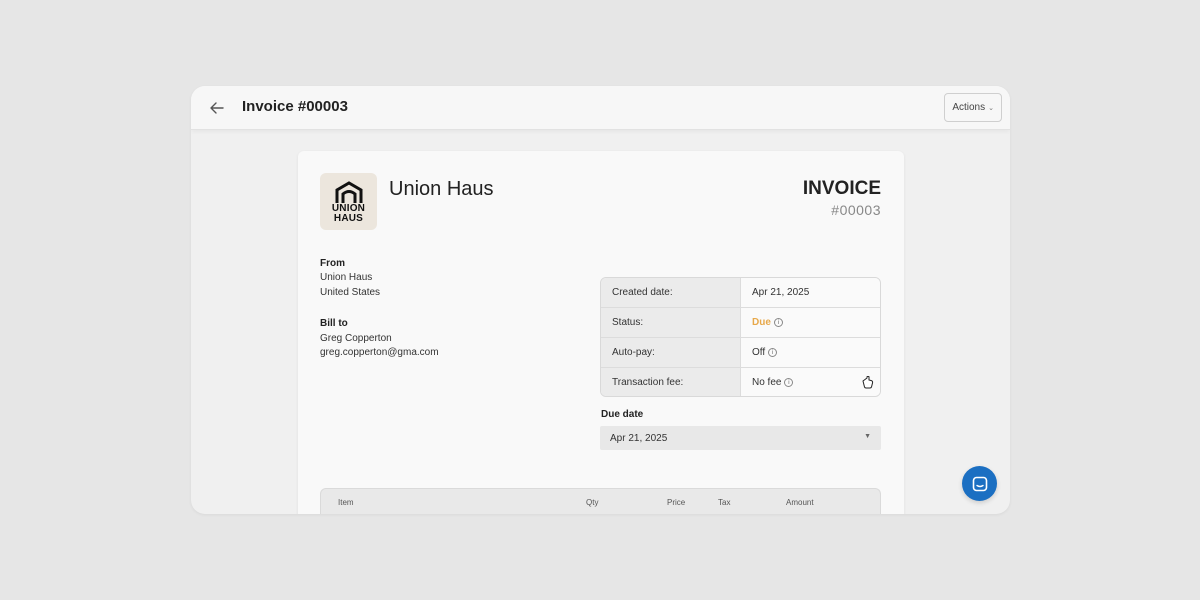 This screenshot has width=1200, height=600. I want to click on chat-button, so click(979, 483).